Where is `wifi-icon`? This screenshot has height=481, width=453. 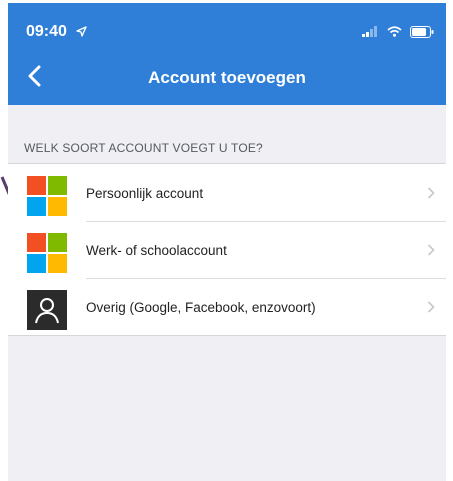
wifi-icon is located at coordinates (394, 32).